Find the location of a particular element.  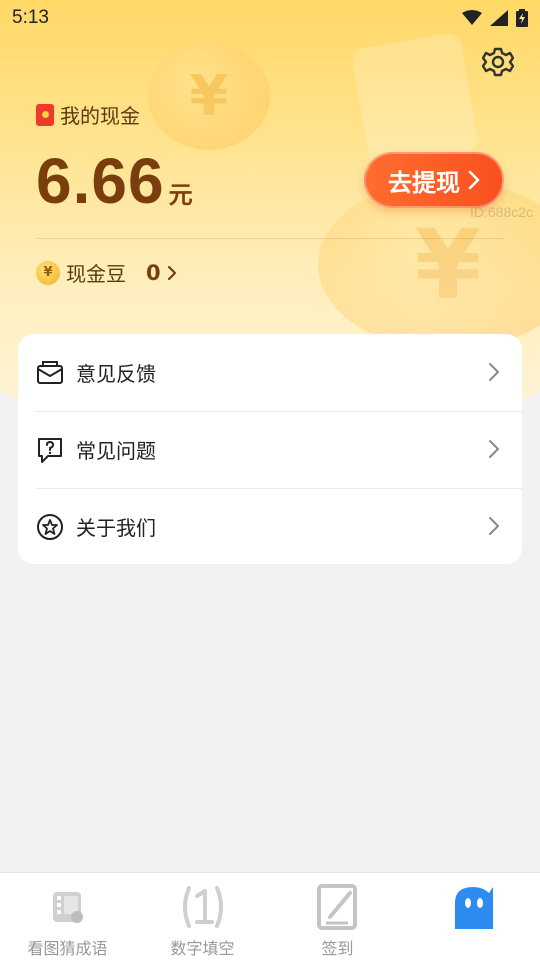

withdraw-label: 去提现 is located at coordinates (424, 182).